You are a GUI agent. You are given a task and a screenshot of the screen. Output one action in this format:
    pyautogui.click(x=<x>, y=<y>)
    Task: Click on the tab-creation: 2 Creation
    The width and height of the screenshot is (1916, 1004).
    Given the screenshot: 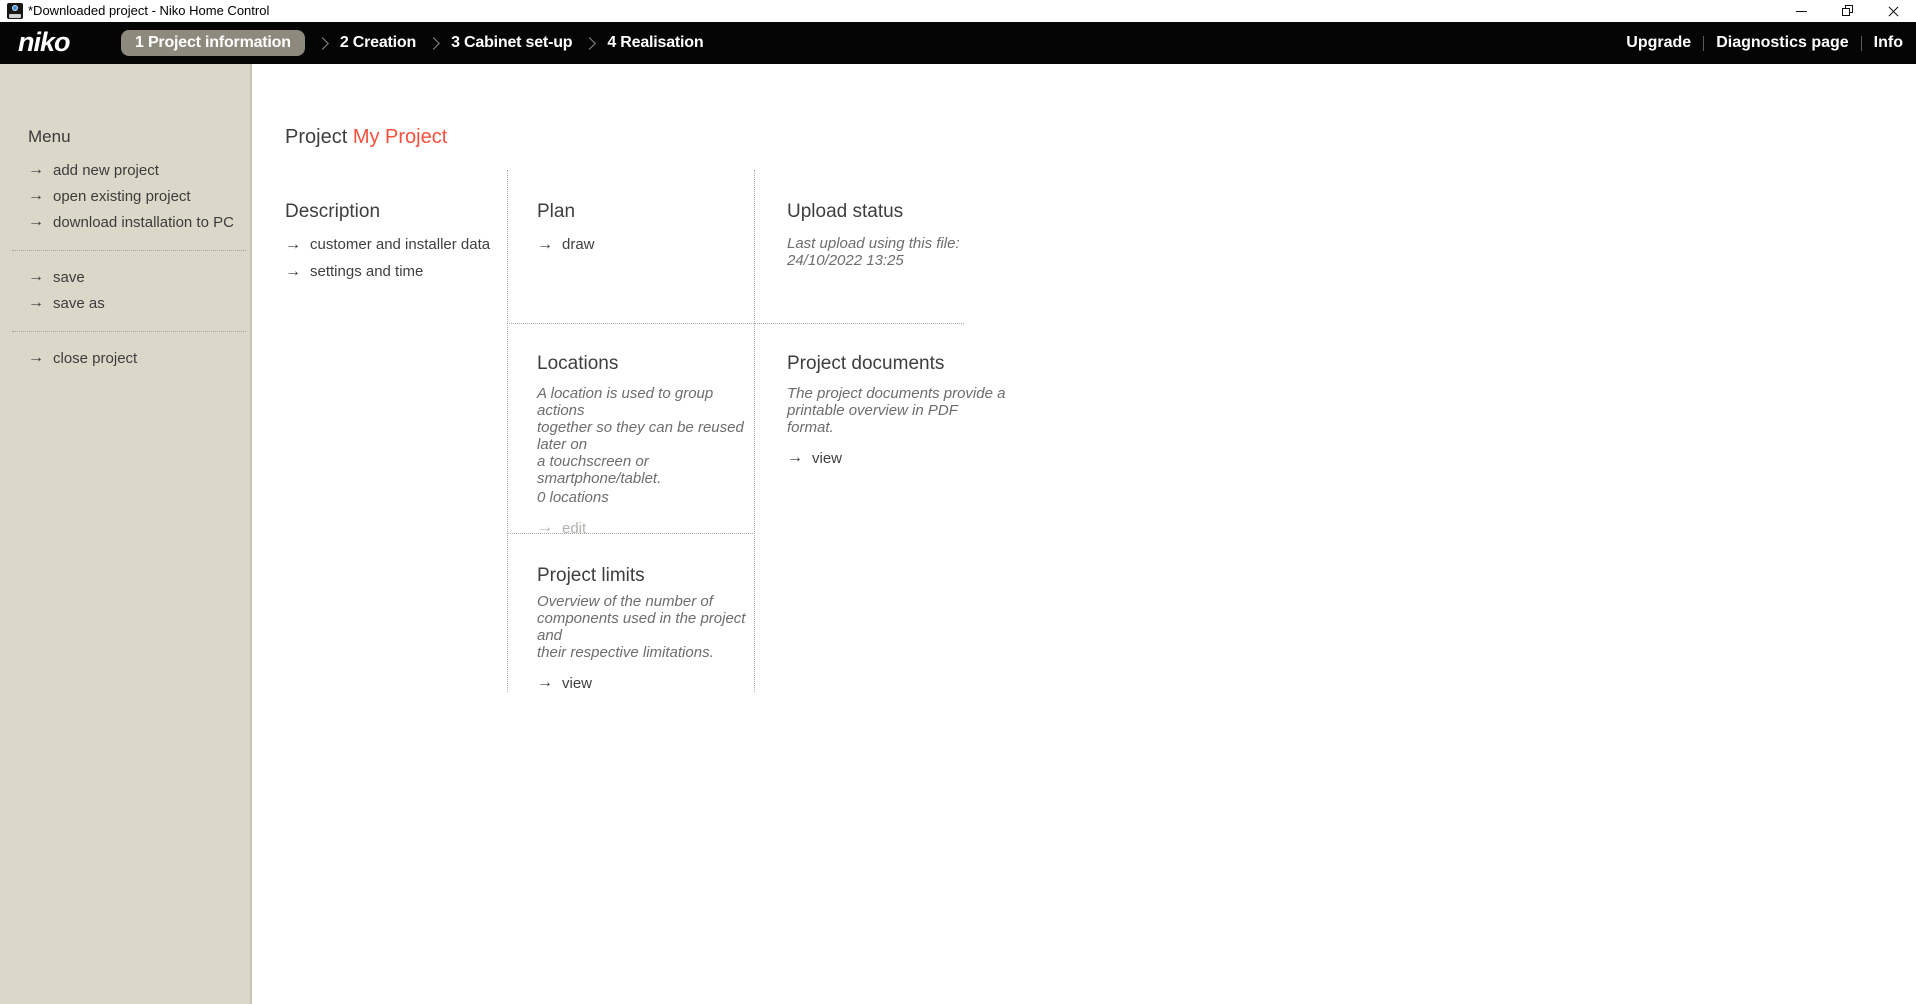 What is the action you would take?
    pyautogui.click(x=378, y=43)
    